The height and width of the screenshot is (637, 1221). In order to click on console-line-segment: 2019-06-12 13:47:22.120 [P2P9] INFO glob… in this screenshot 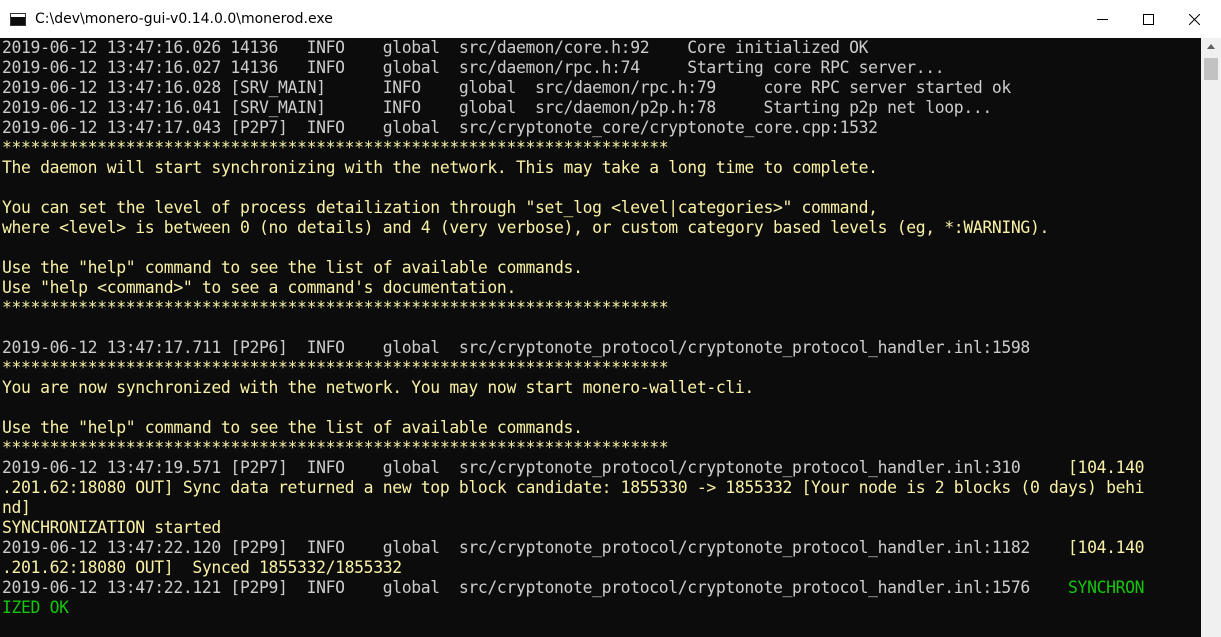, I will do `click(535, 547)`.